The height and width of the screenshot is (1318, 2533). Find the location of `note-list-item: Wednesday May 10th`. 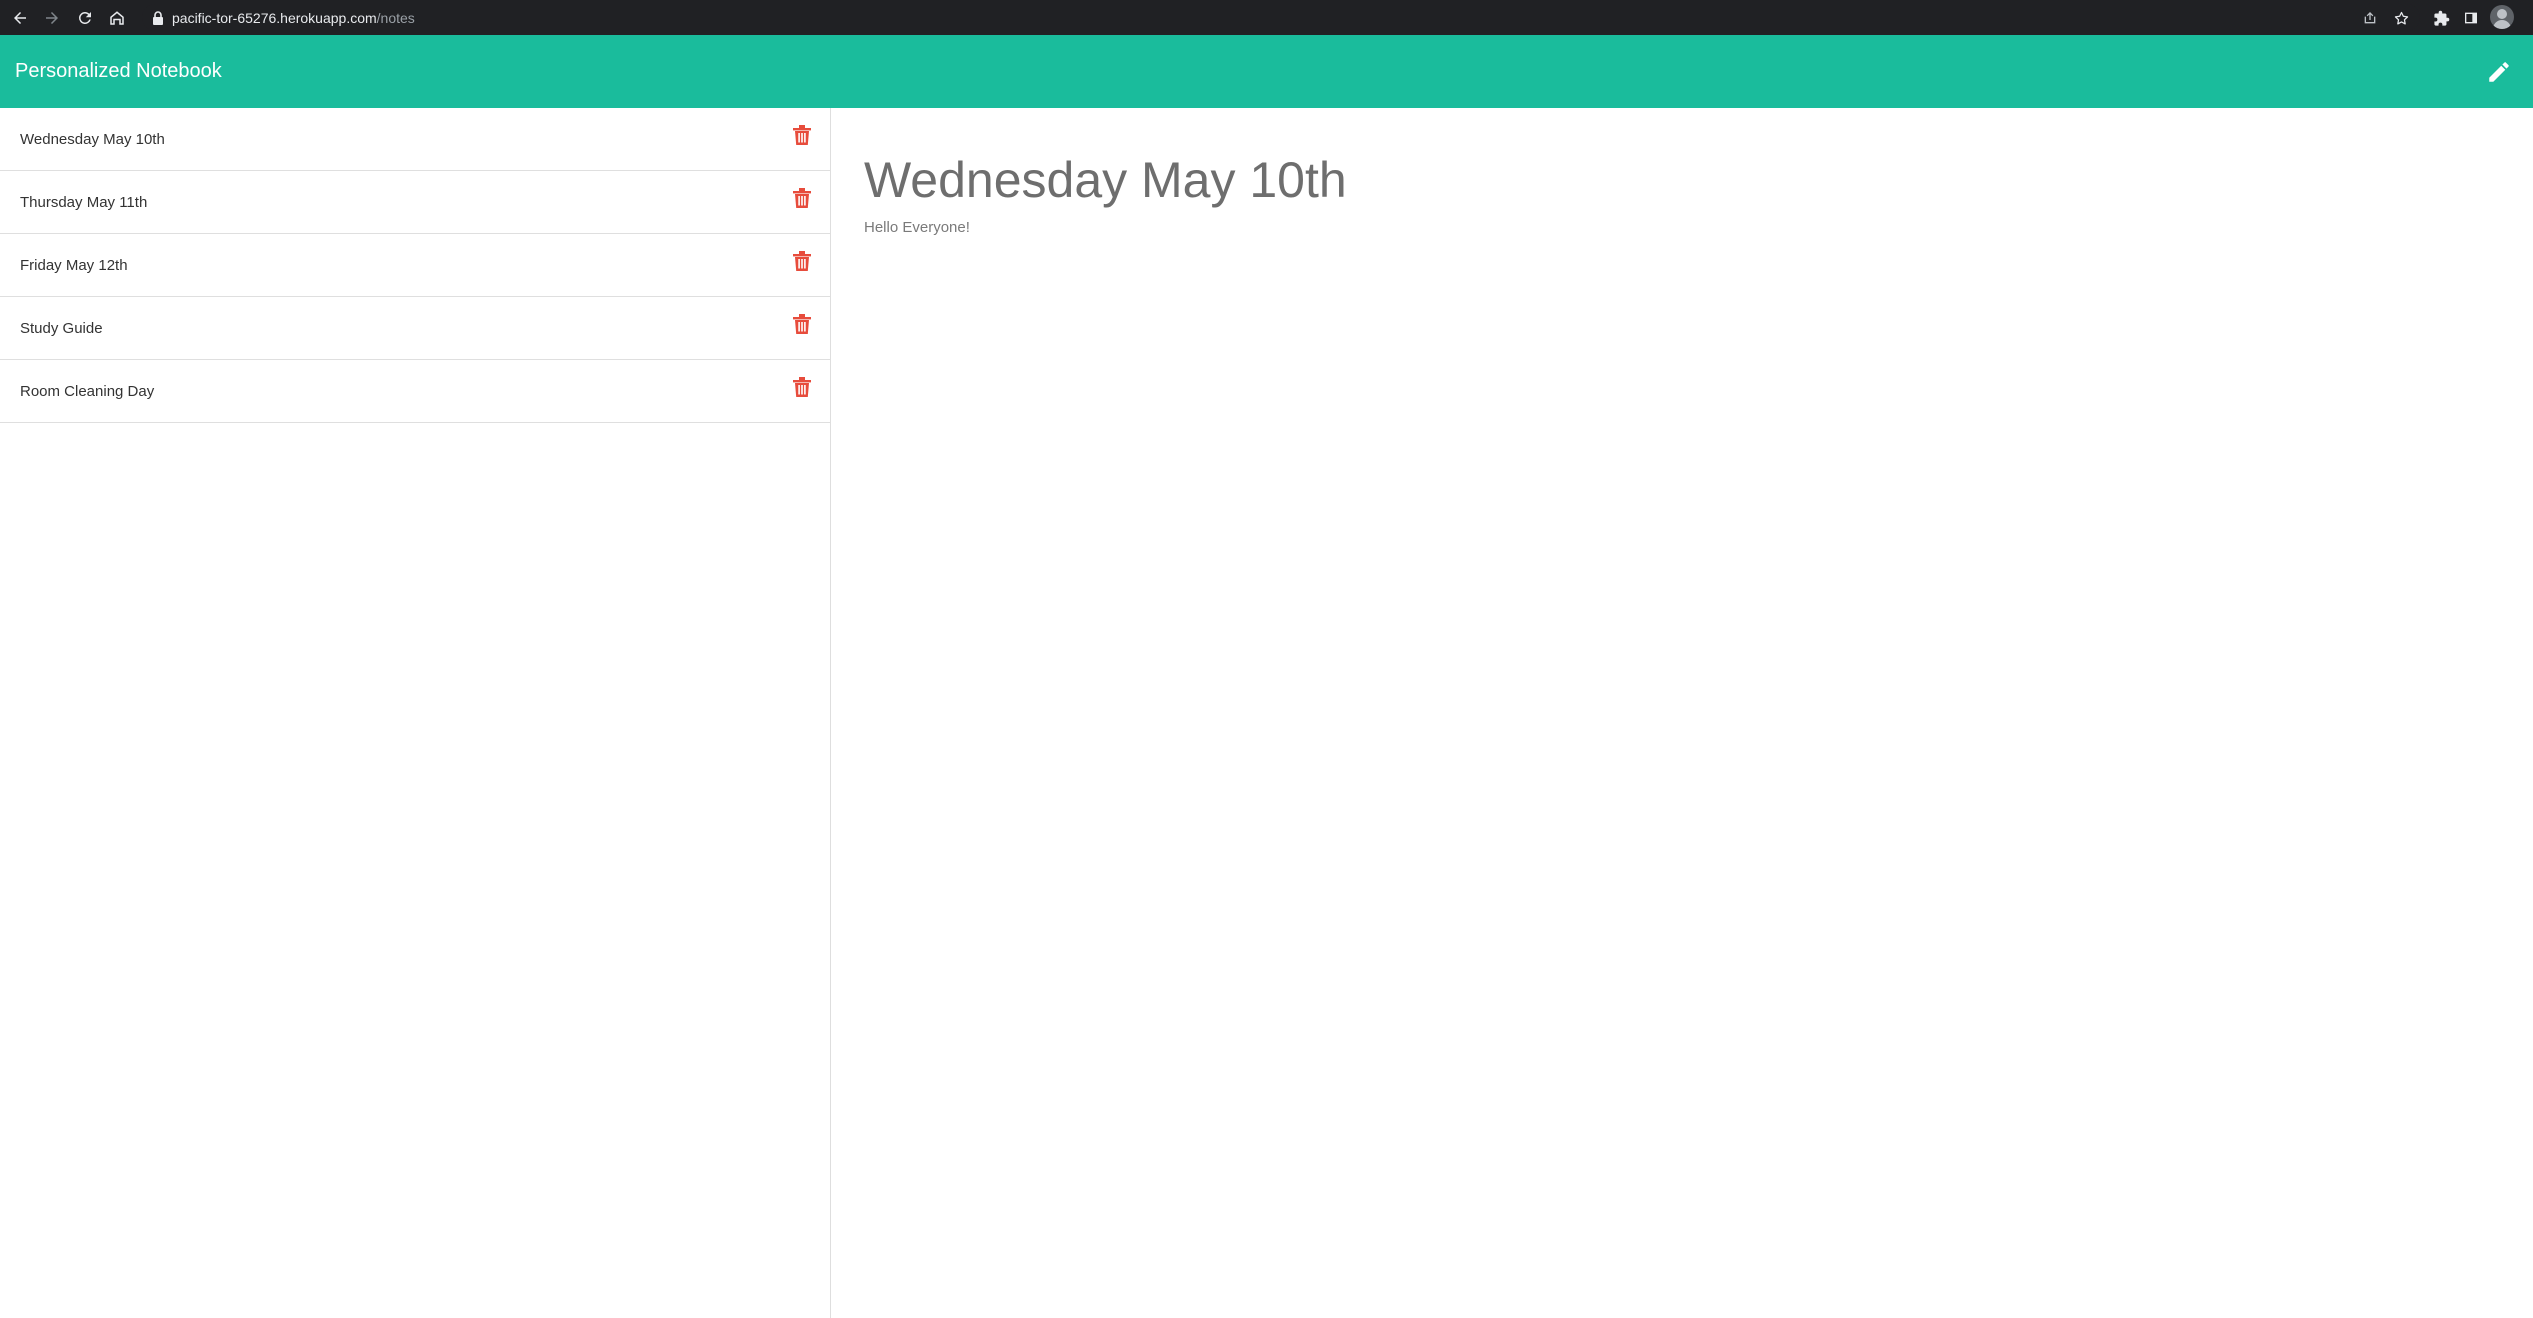

note-list-item: Wednesday May 10th is located at coordinates (415, 139).